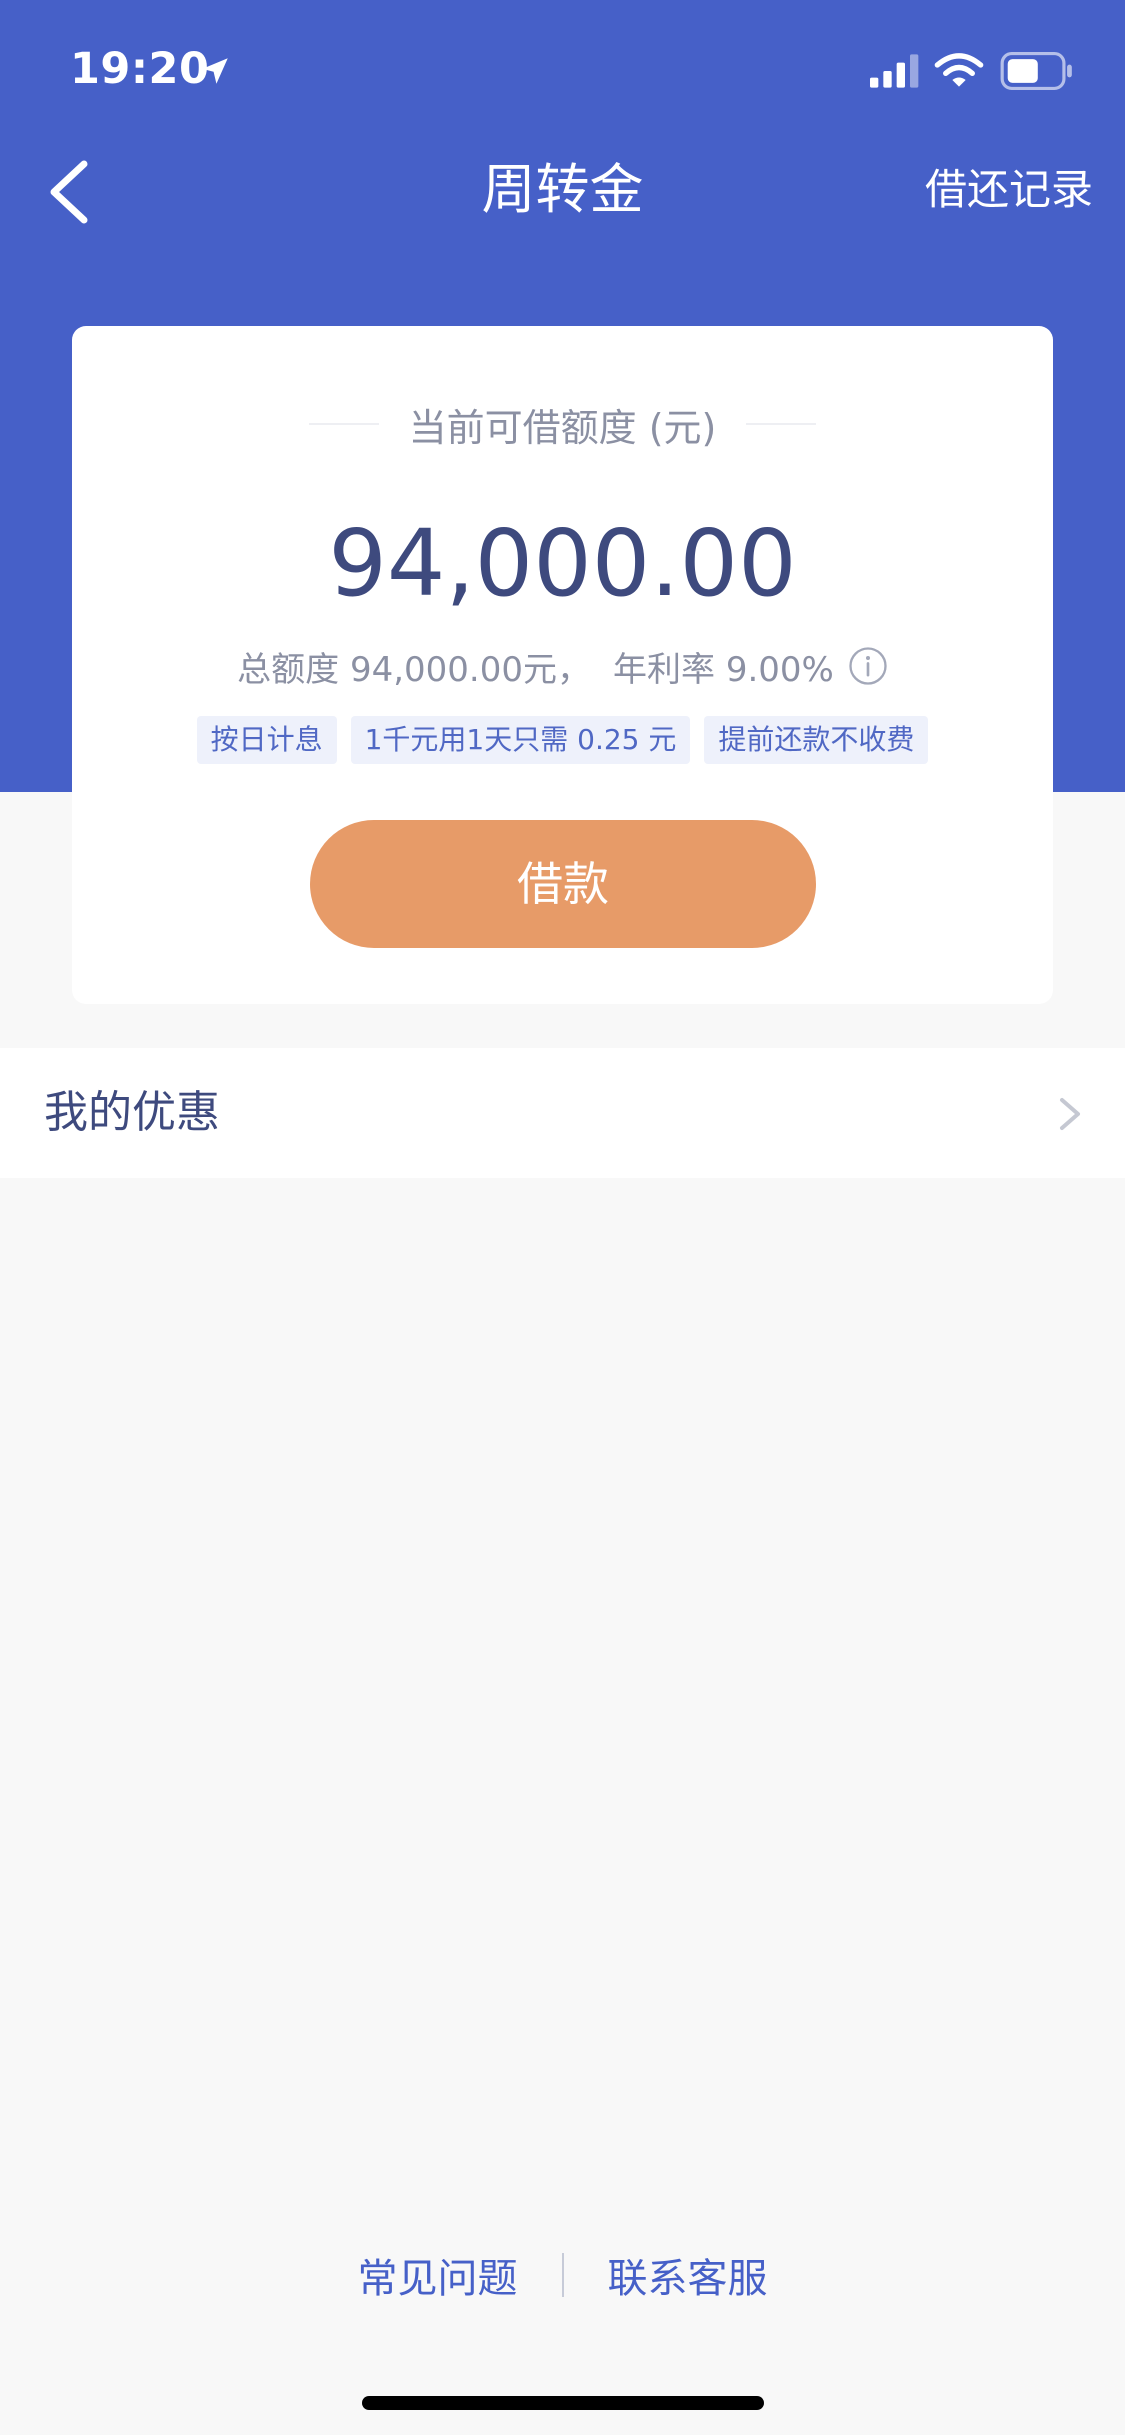 The image size is (1125, 2435). What do you see at coordinates (781, 424) in the screenshot?
I see `label-divider-right` at bounding box center [781, 424].